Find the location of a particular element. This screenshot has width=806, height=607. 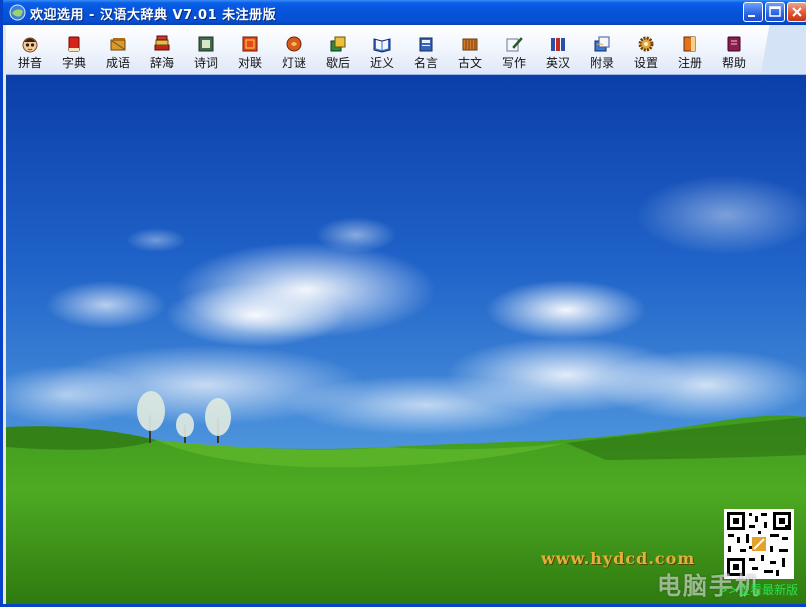

tool-label: 诗词 is located at coordinates (205, 63).